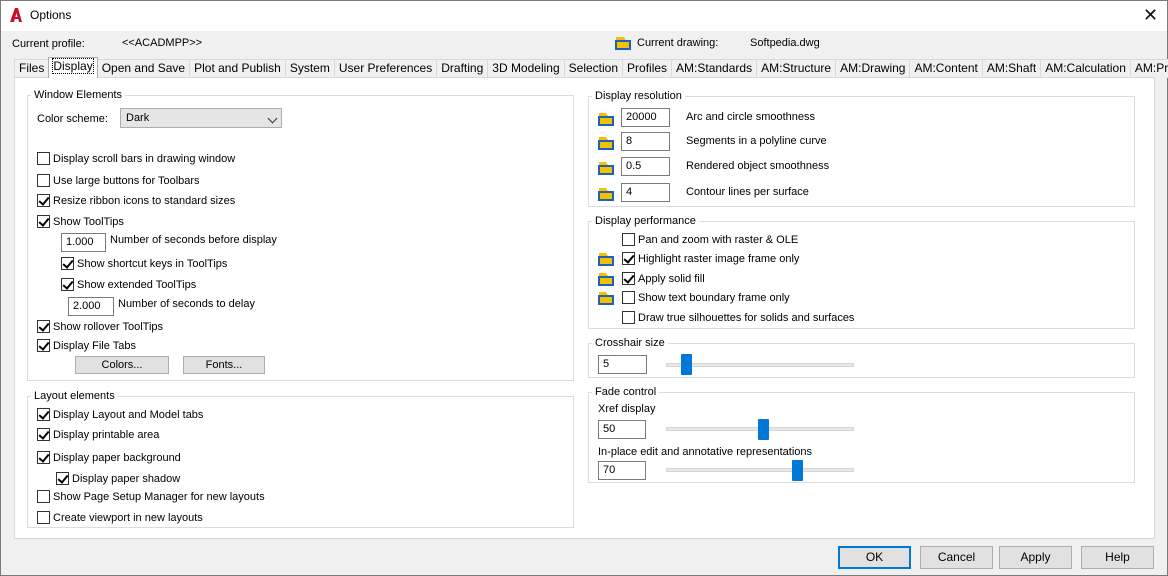 The image size is (1168, 576). Describe the element at coordinates (626, 392) in the screenshot. I see `fade-control-legend: Fade control` at that location.